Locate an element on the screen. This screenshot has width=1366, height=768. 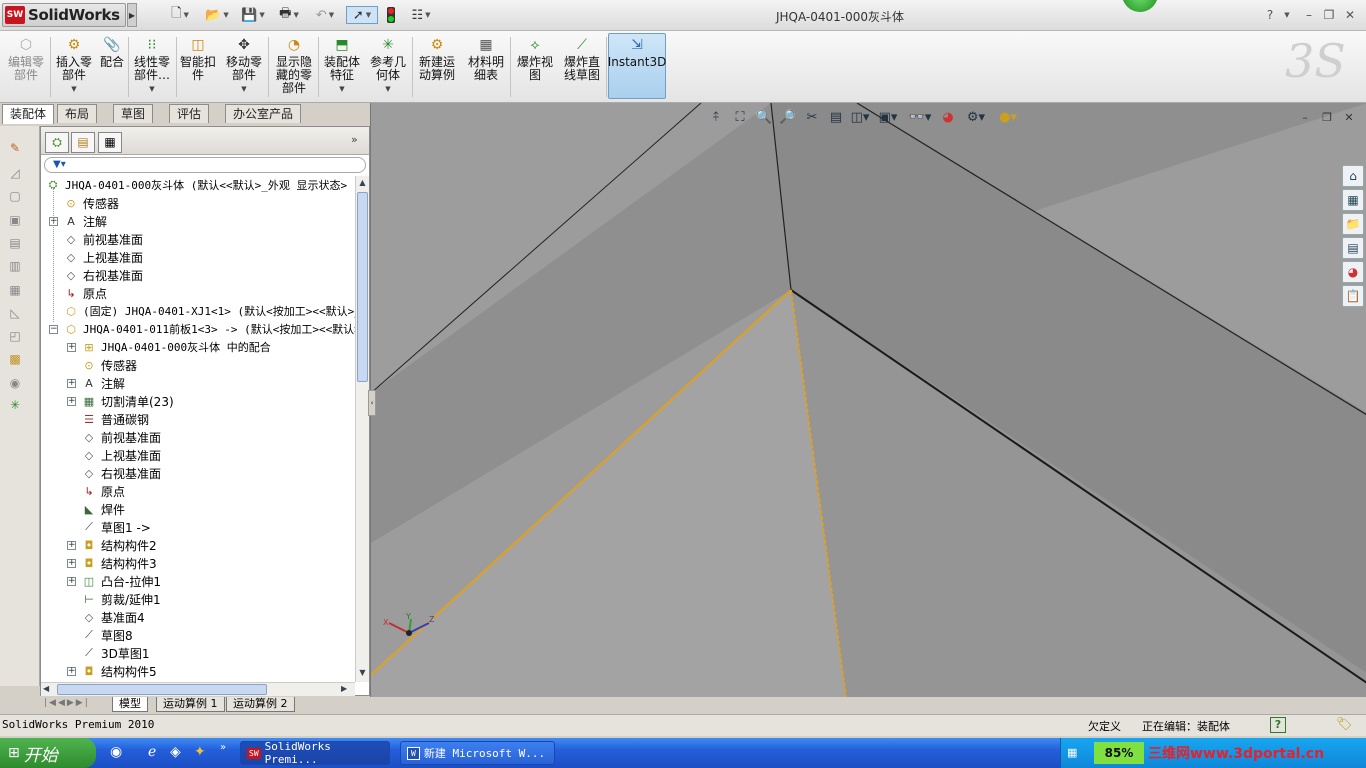
quick-launch-more-icon: » is located at coordinates (223, 747).